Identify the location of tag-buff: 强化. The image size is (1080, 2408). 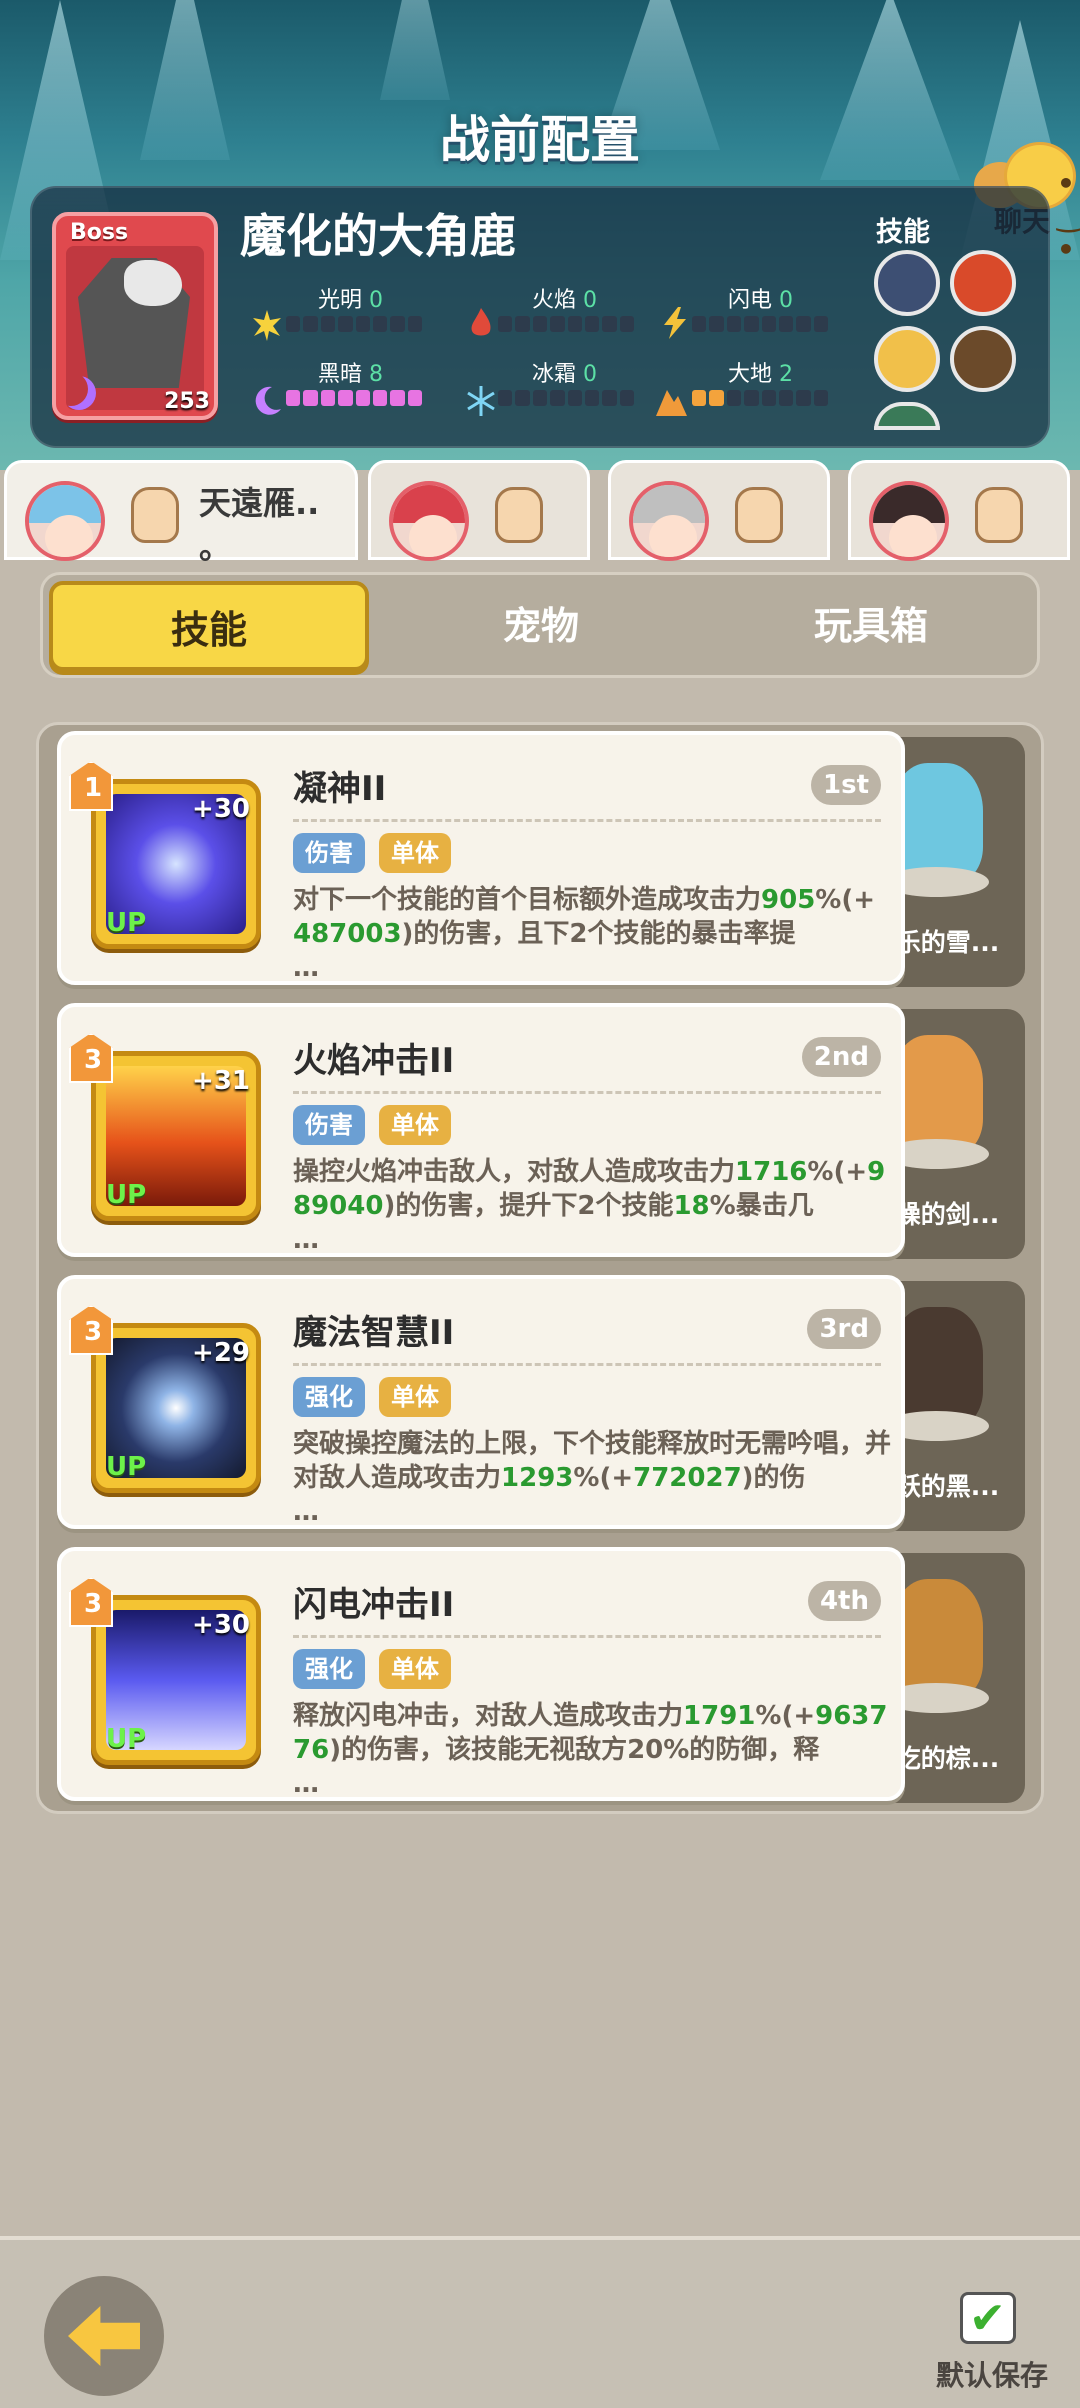
(329, 1397).